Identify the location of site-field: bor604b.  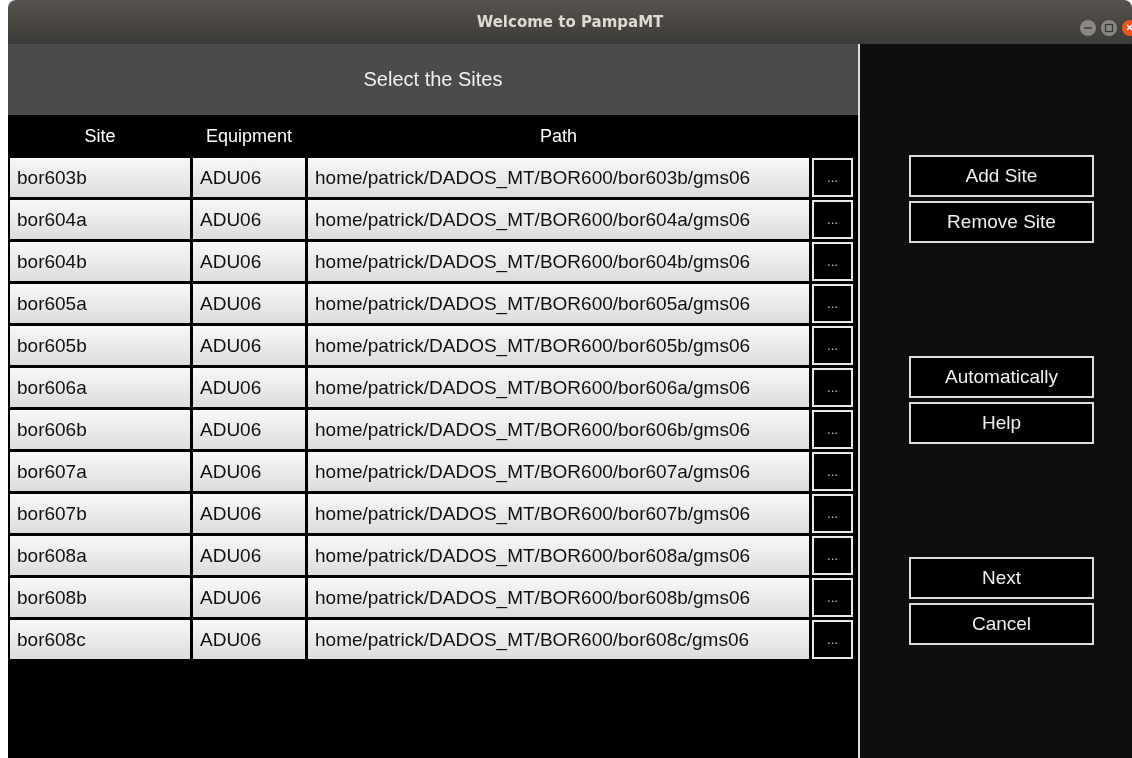
(100, 261).